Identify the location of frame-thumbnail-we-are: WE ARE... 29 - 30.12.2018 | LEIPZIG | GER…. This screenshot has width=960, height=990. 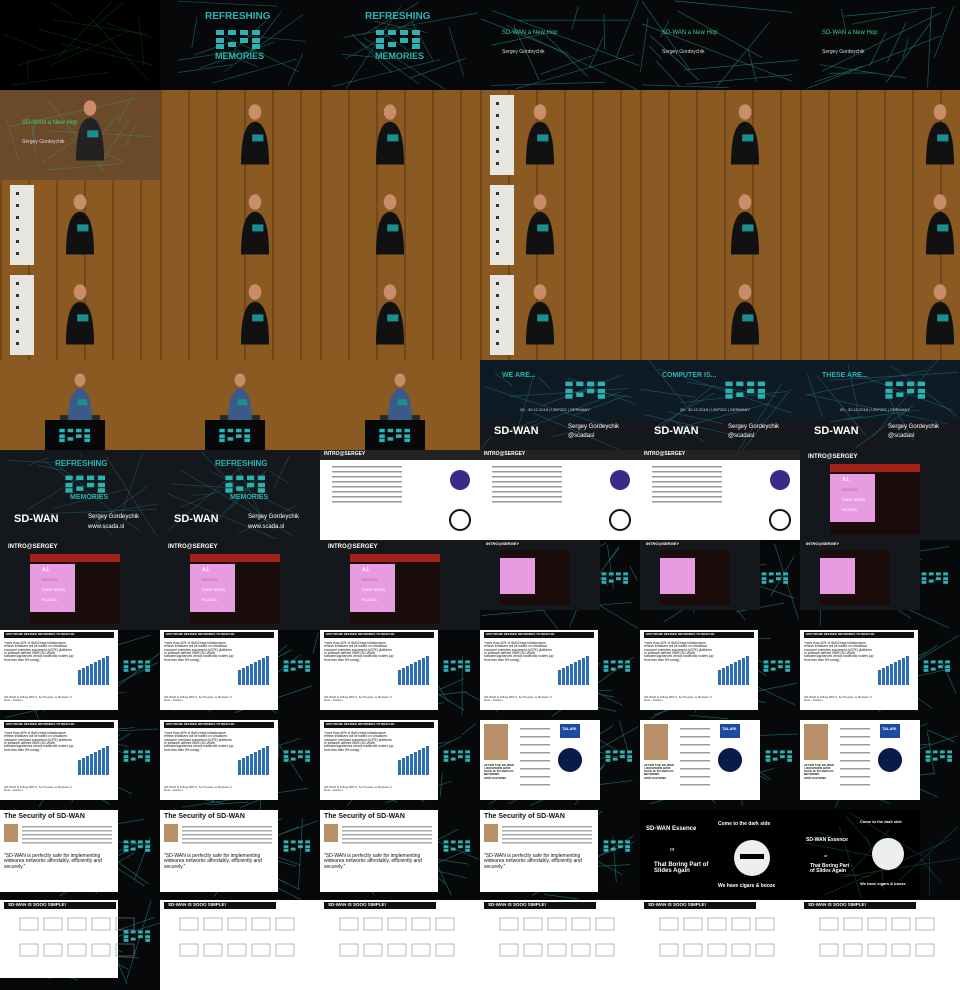
(560, 405).